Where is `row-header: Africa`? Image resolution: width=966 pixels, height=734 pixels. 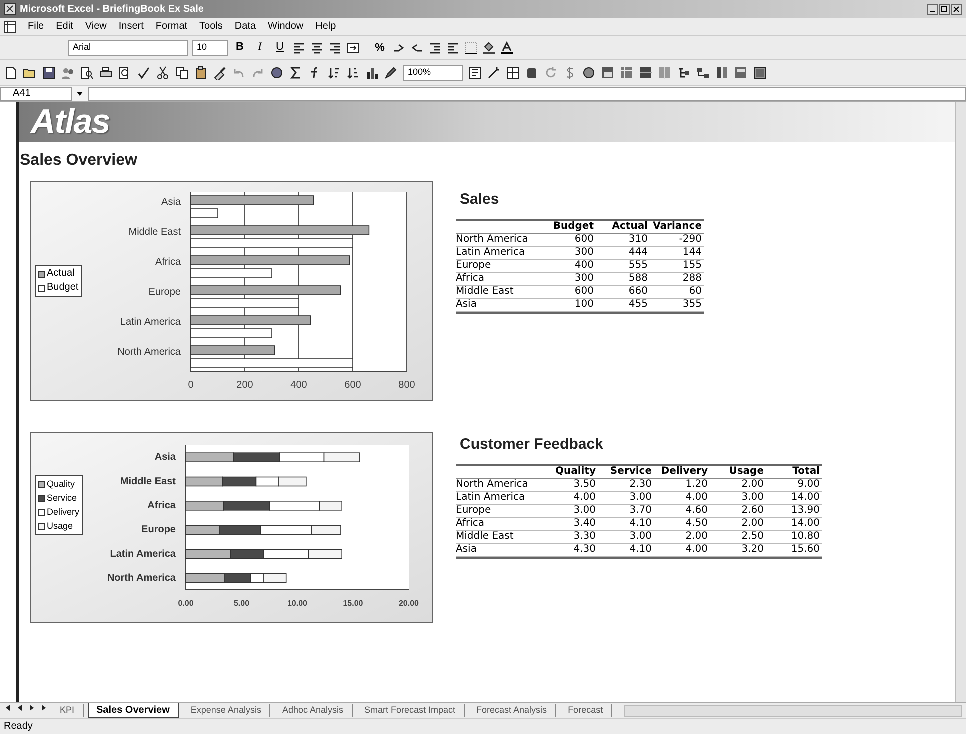
row-header: Africa is located at coordinates (471, 279).